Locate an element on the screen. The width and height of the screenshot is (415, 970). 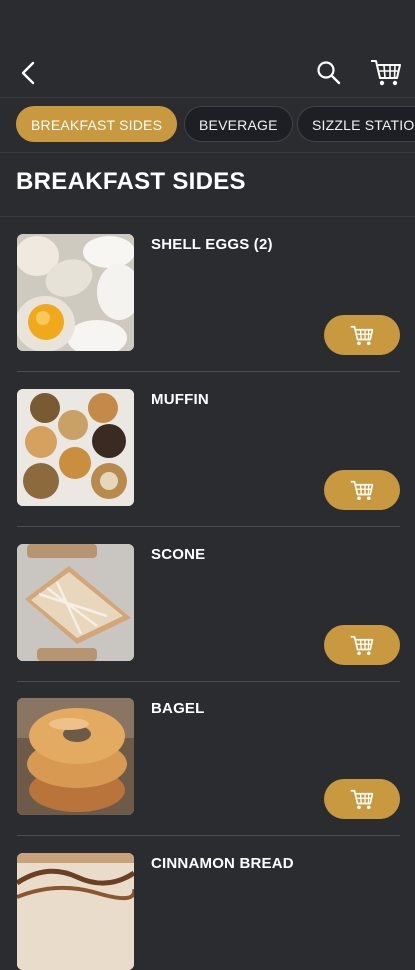
section-title: BREAKFAST SIDES is located at coordinates (131, 182).